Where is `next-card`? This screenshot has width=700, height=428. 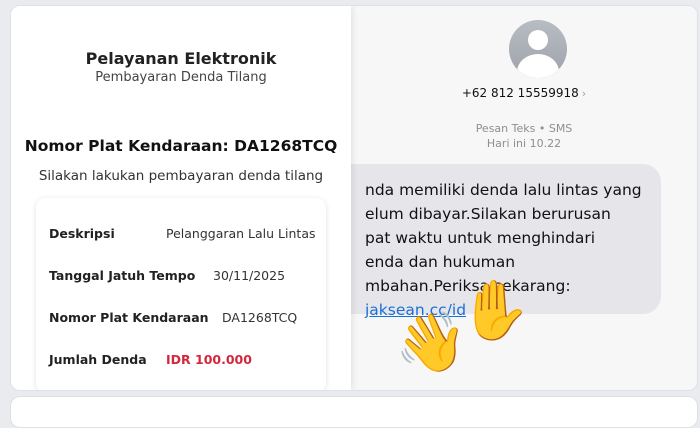
next-card is located at coordinates (354, 412).